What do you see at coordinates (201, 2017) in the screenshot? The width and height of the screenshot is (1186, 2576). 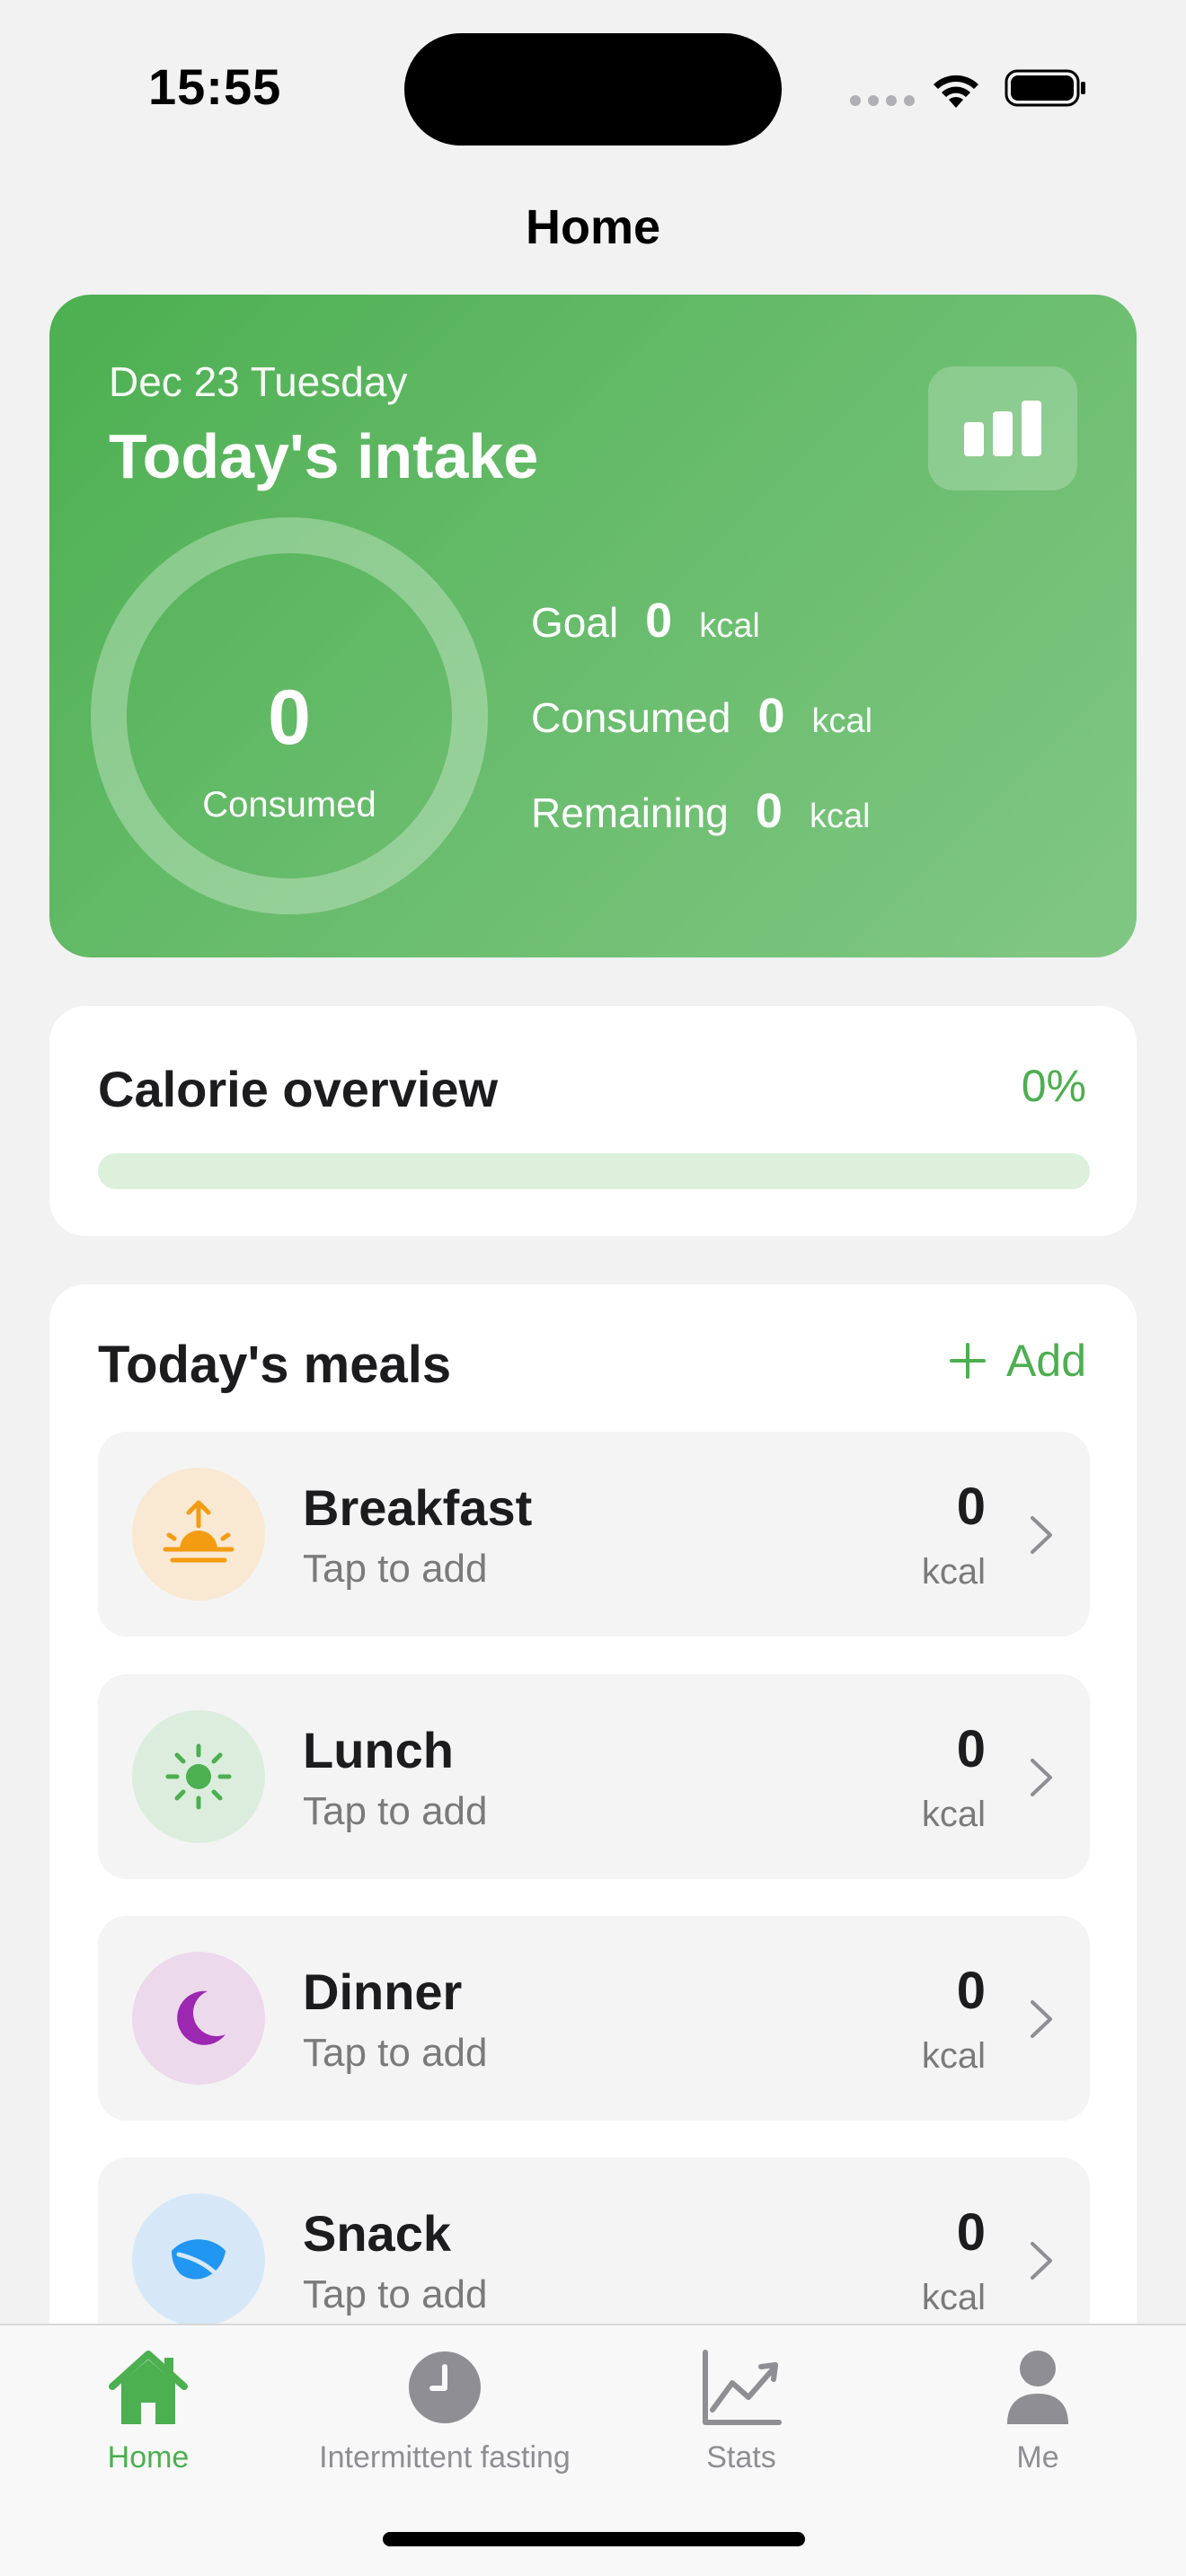 I see `moon-icon` at bounding box center [201, 2017].